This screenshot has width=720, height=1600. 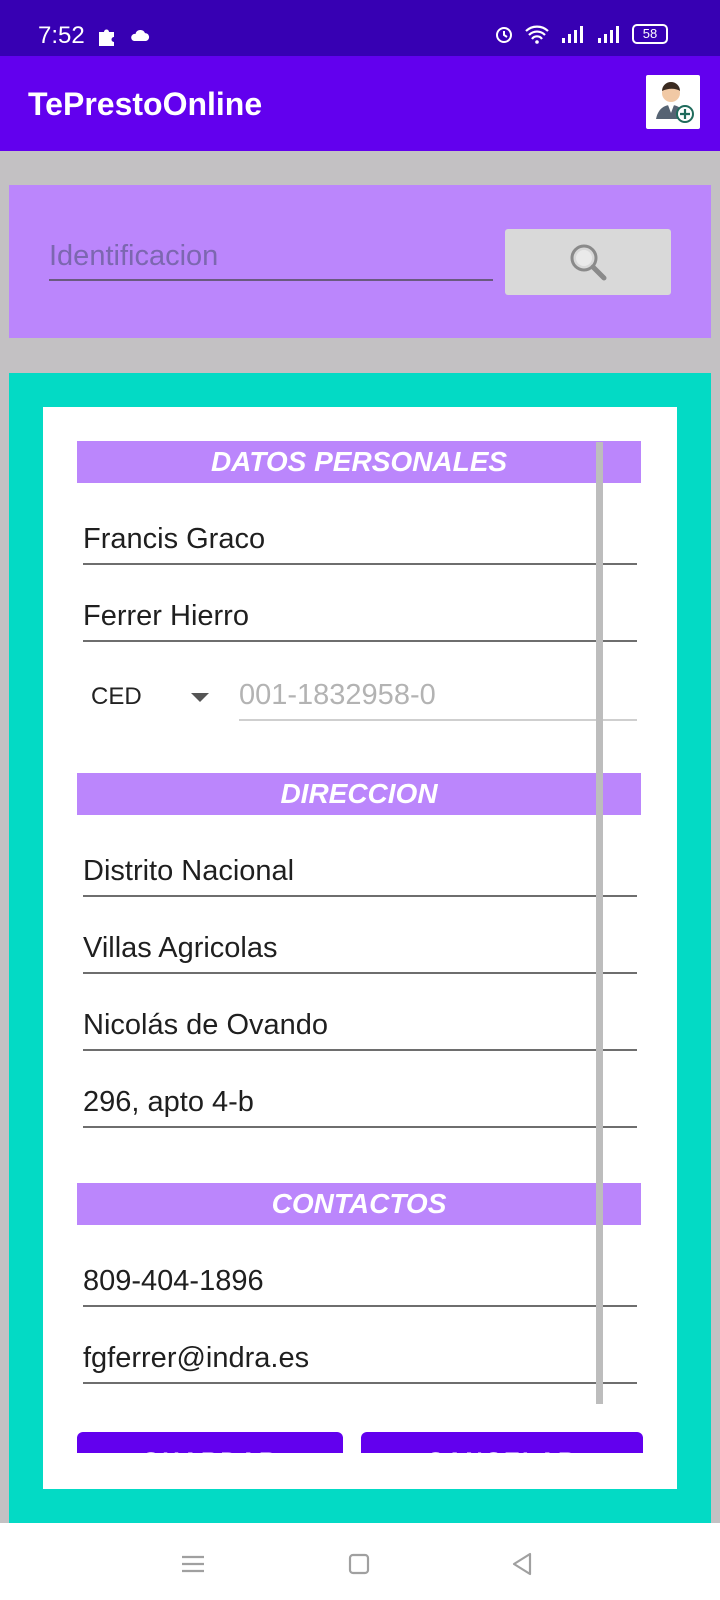 What do you see at coordinates (106, 37) in the screenshot?
I see `puzzle-icon` at bounding box center [106, 37].